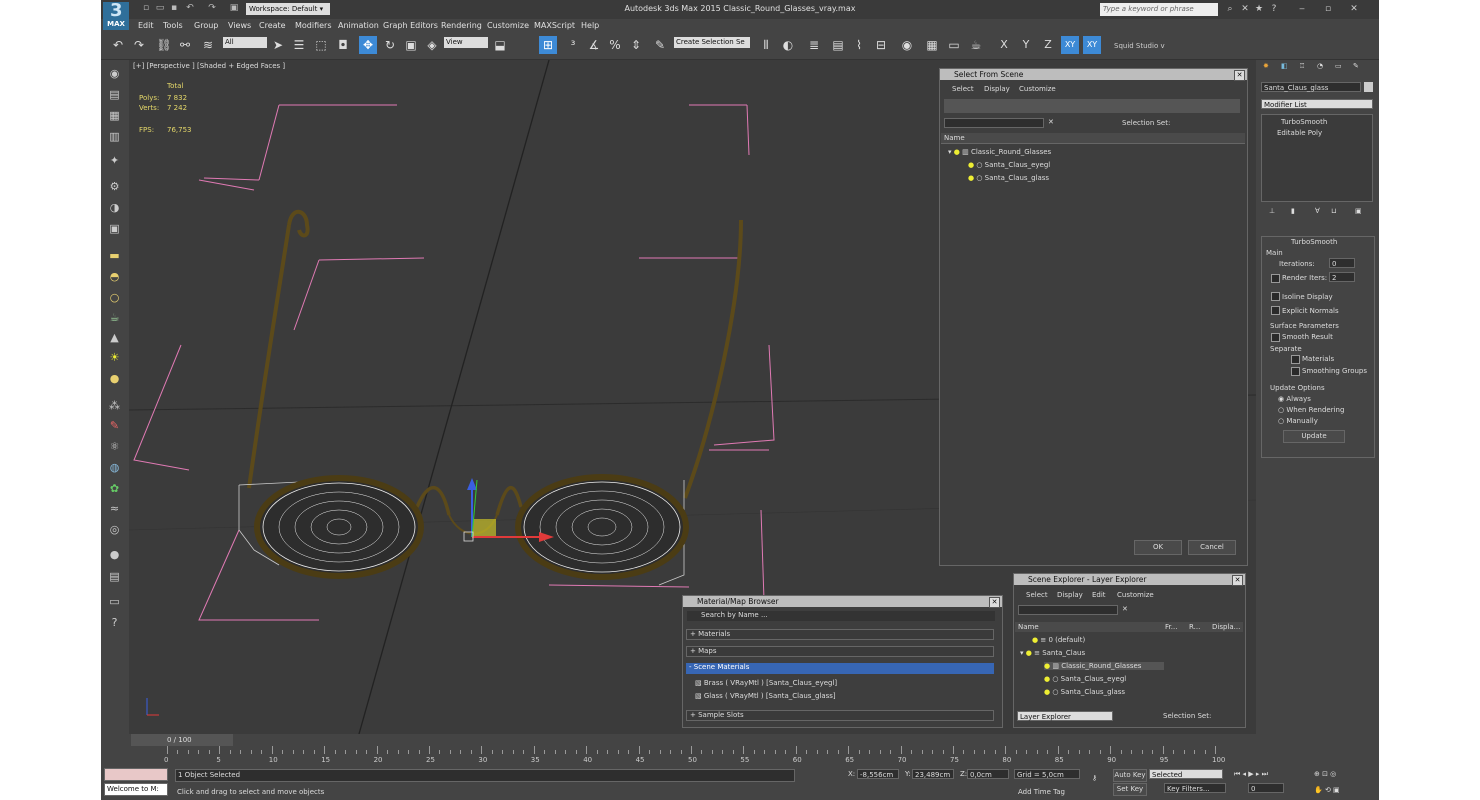 Image resolution: width=1480 pixels, height=800 pixels. I want to click on select-manipulate-icon: ⊞, so click(548, 45).